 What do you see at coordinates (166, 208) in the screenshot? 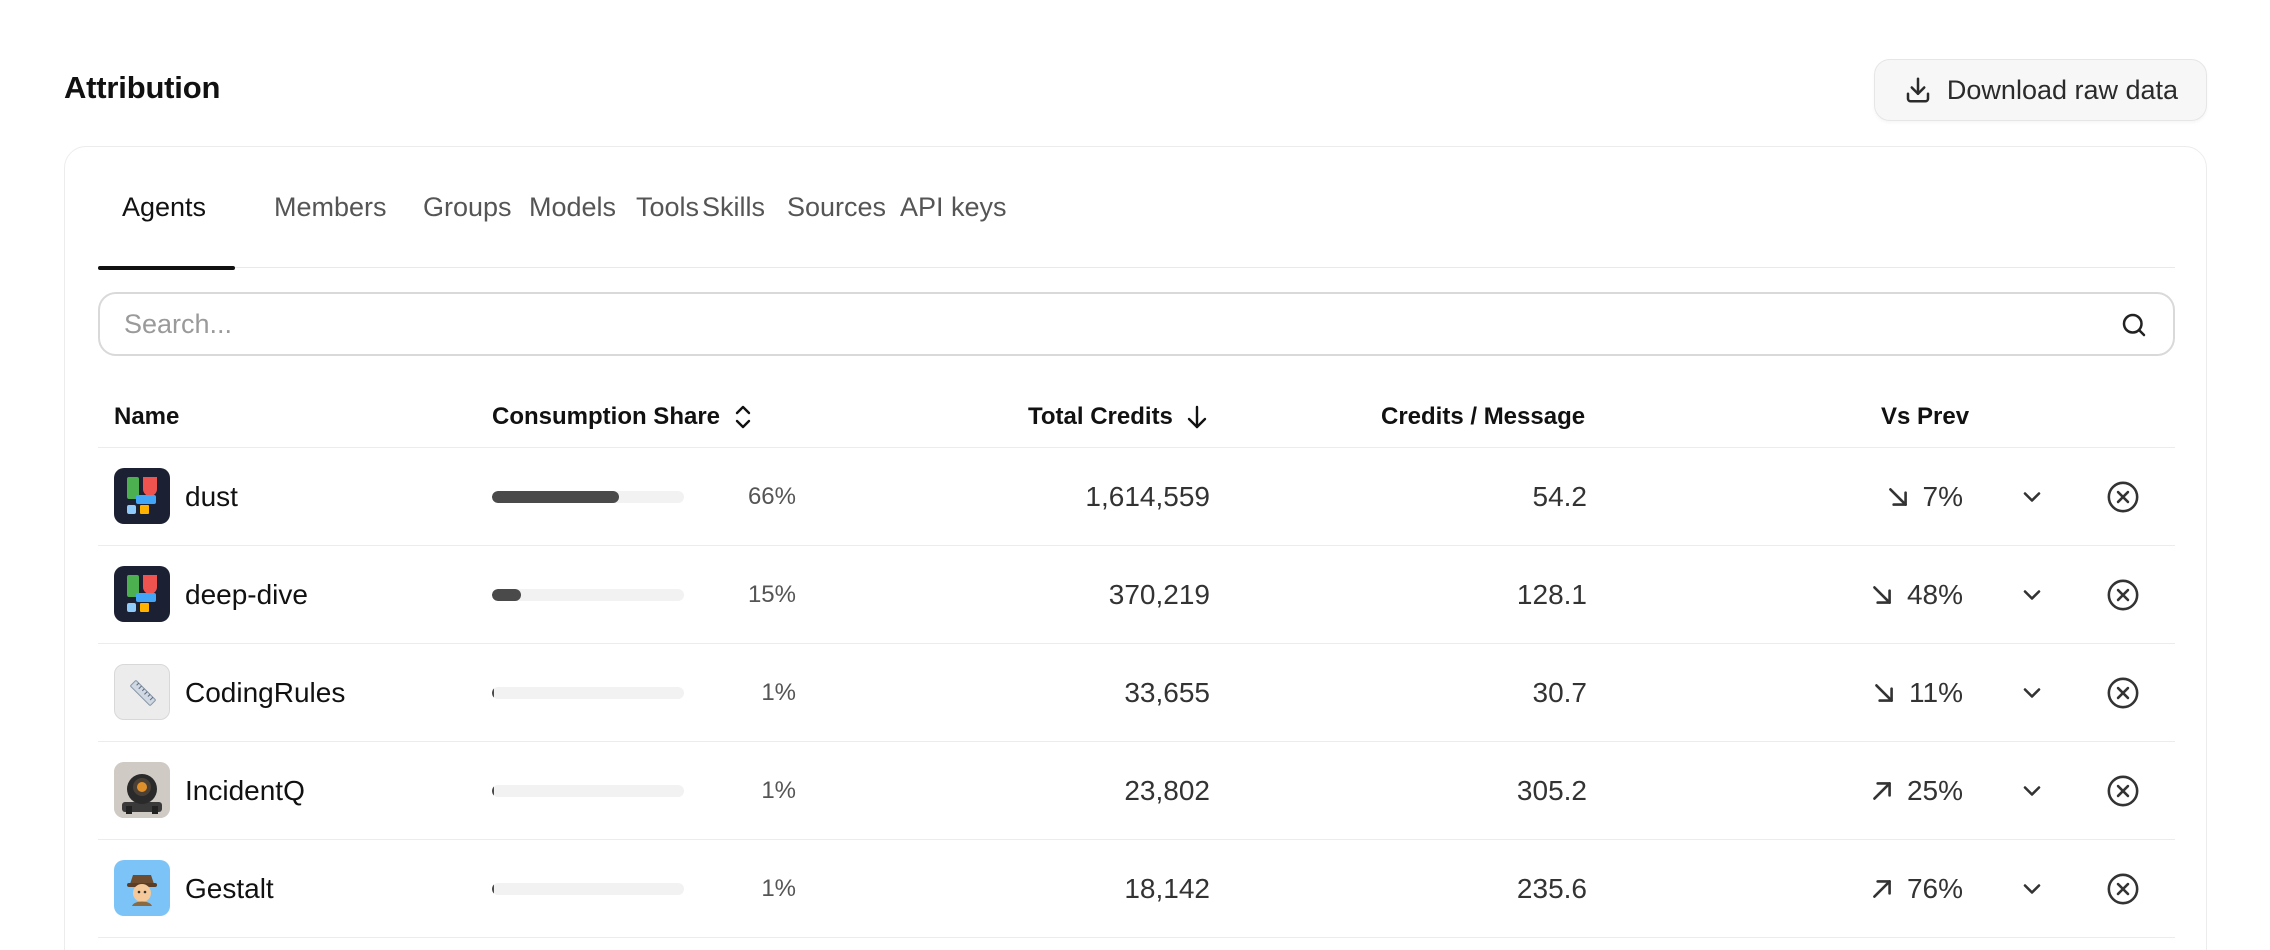
I see `tab-agents: Agents` at bounding box center [166, 208].